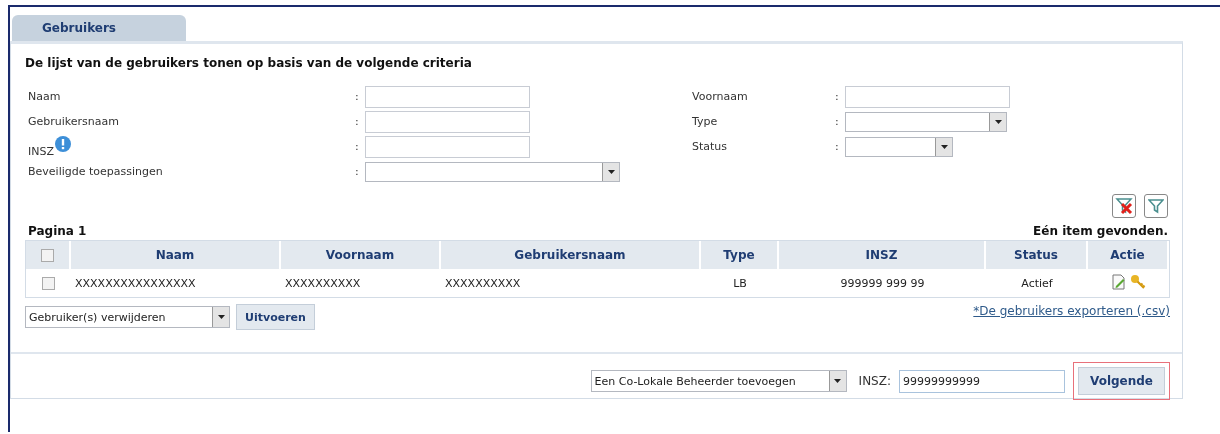 This screenshot has height=434, width=1220. Describe the element at coordinates (127, 317) in the screenshot. I see `action-dropdown: Gebruiker(s) verwijderen` at that location.